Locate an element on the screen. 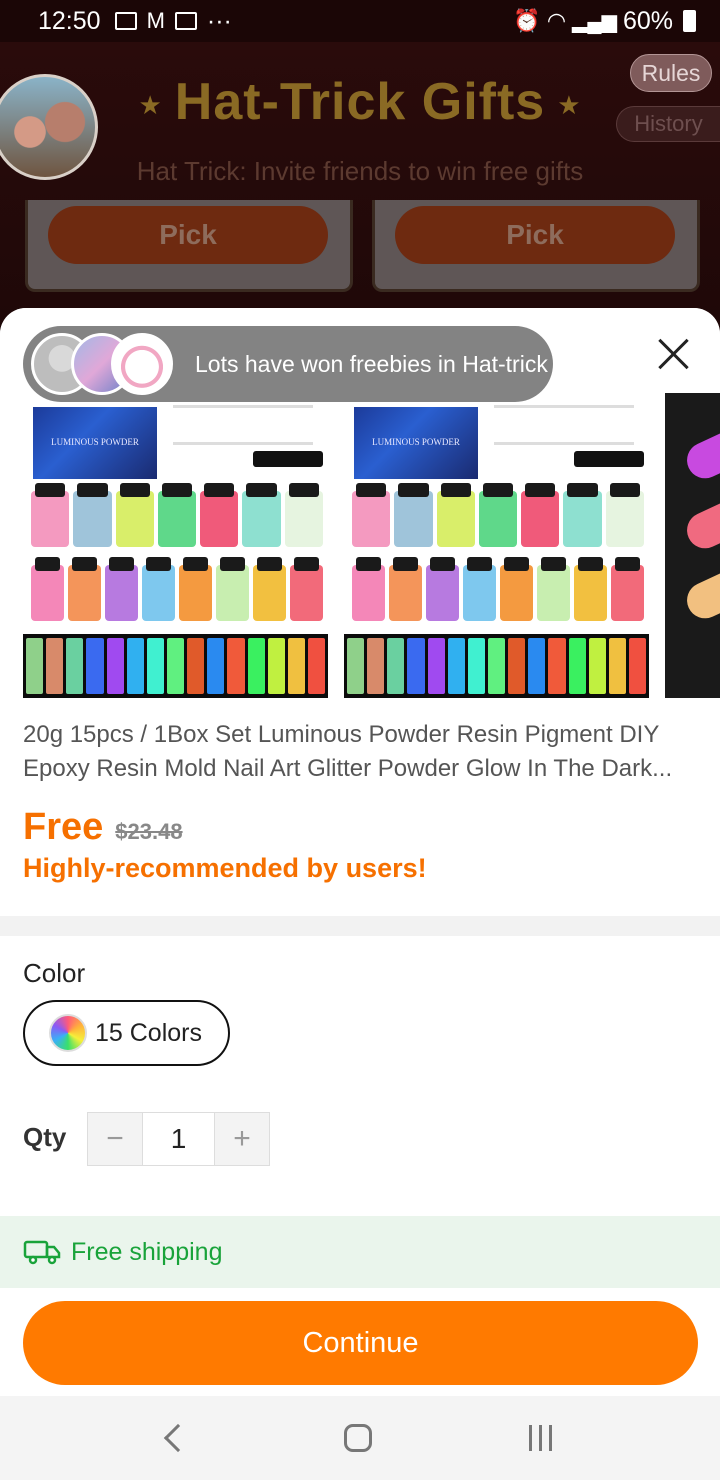  system-icons: ⏰ ◠ ▂▄▆ 60% is located at coordinates (604, 21).